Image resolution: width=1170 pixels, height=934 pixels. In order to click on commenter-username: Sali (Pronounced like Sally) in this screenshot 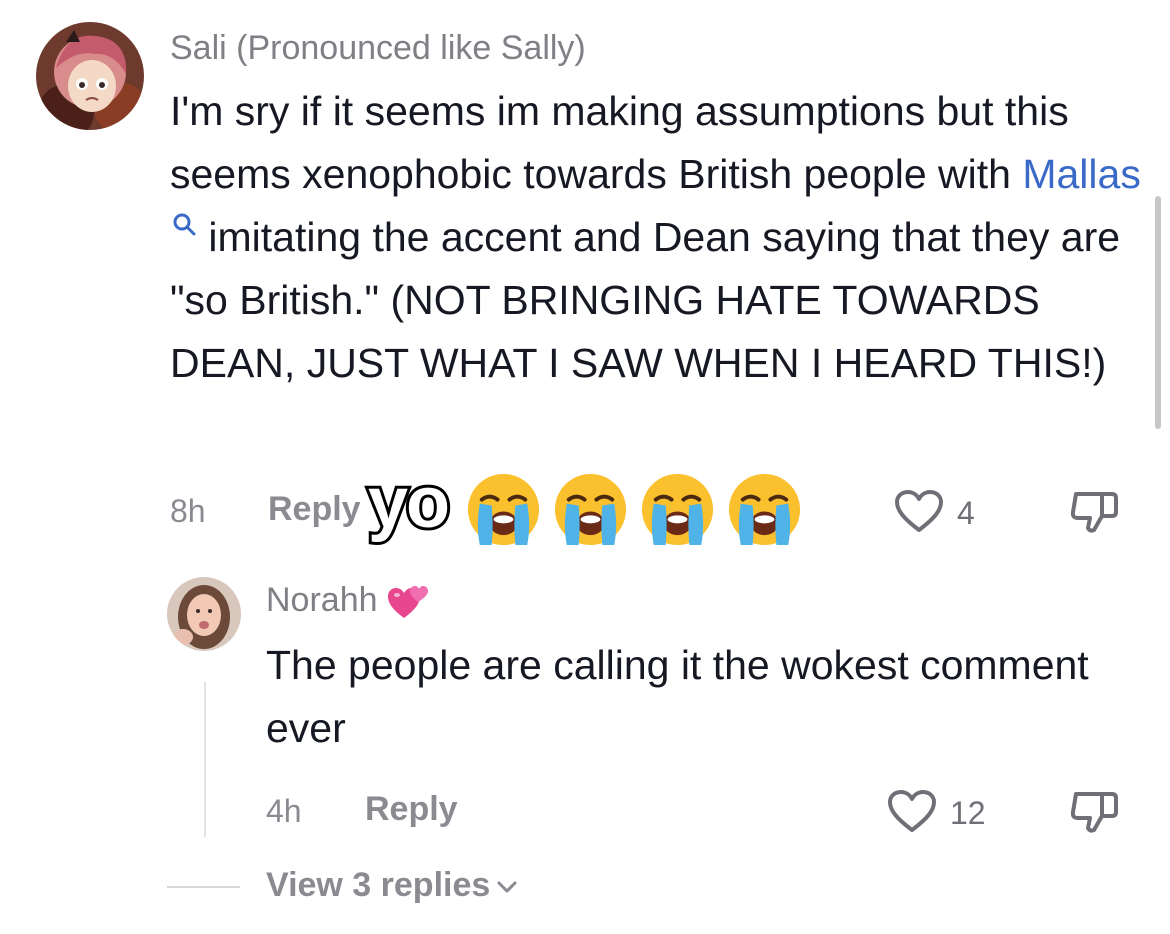, I will do `click(378, 48)`.